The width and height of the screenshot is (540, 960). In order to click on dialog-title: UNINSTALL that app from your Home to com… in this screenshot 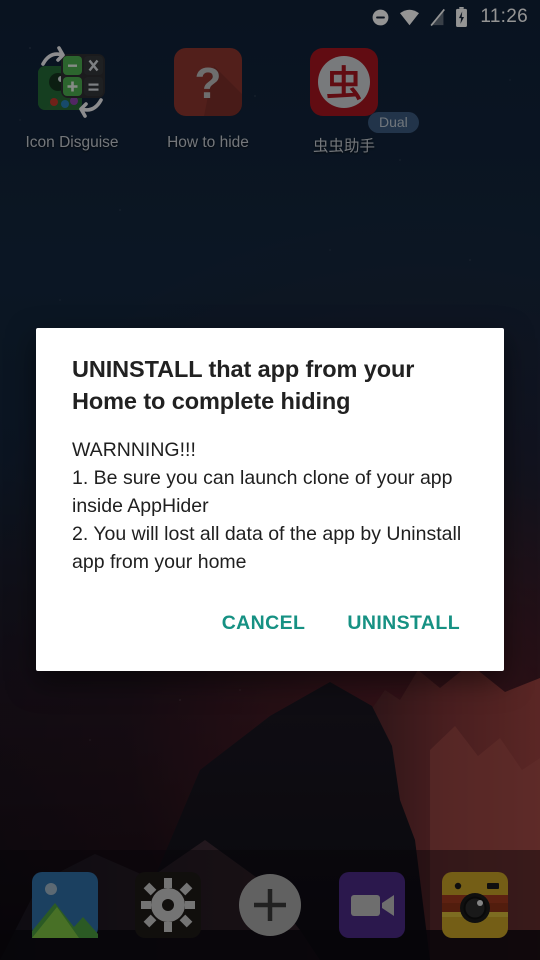, I will do `click(243, 385)`.